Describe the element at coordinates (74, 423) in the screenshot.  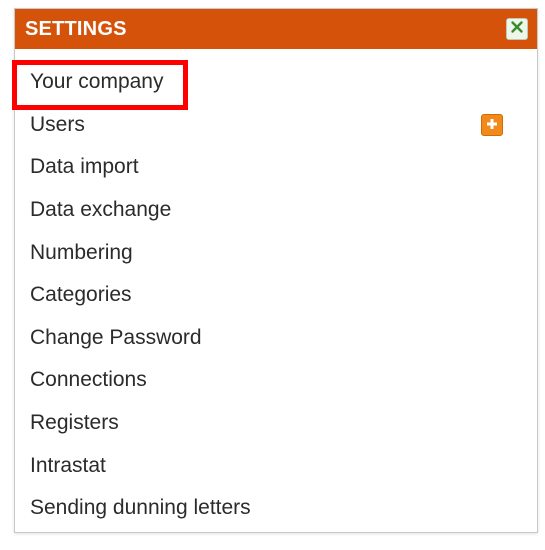
I see `menu-item-label: Registers` at that location.